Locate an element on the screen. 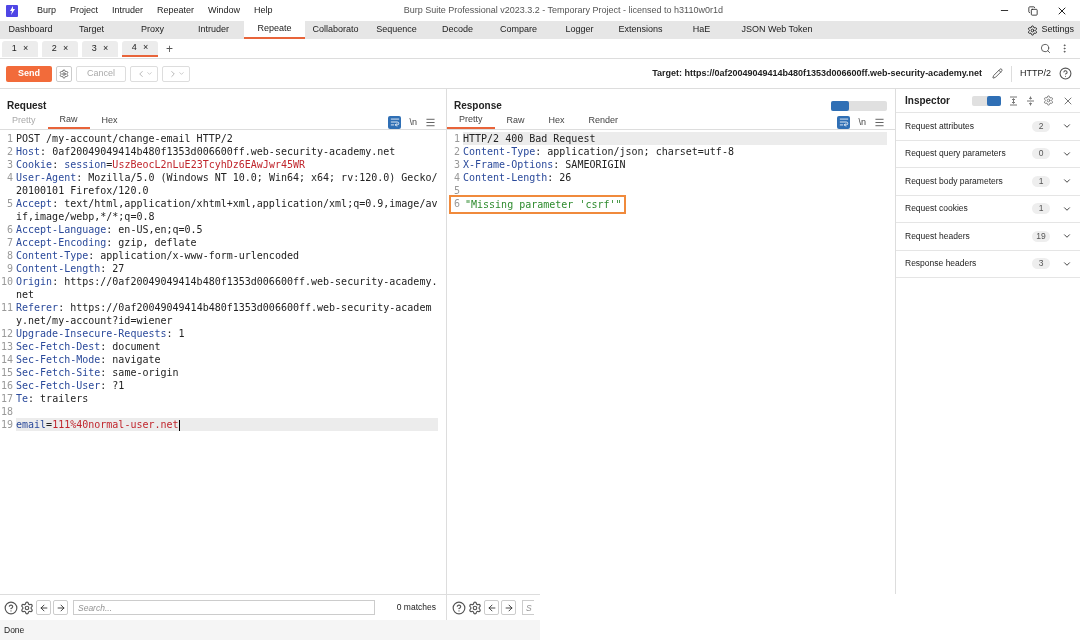 Image resolution: width=1080 pixels, height=640 pixels. count-badge: 3 is located at coordinates (1041, 264).